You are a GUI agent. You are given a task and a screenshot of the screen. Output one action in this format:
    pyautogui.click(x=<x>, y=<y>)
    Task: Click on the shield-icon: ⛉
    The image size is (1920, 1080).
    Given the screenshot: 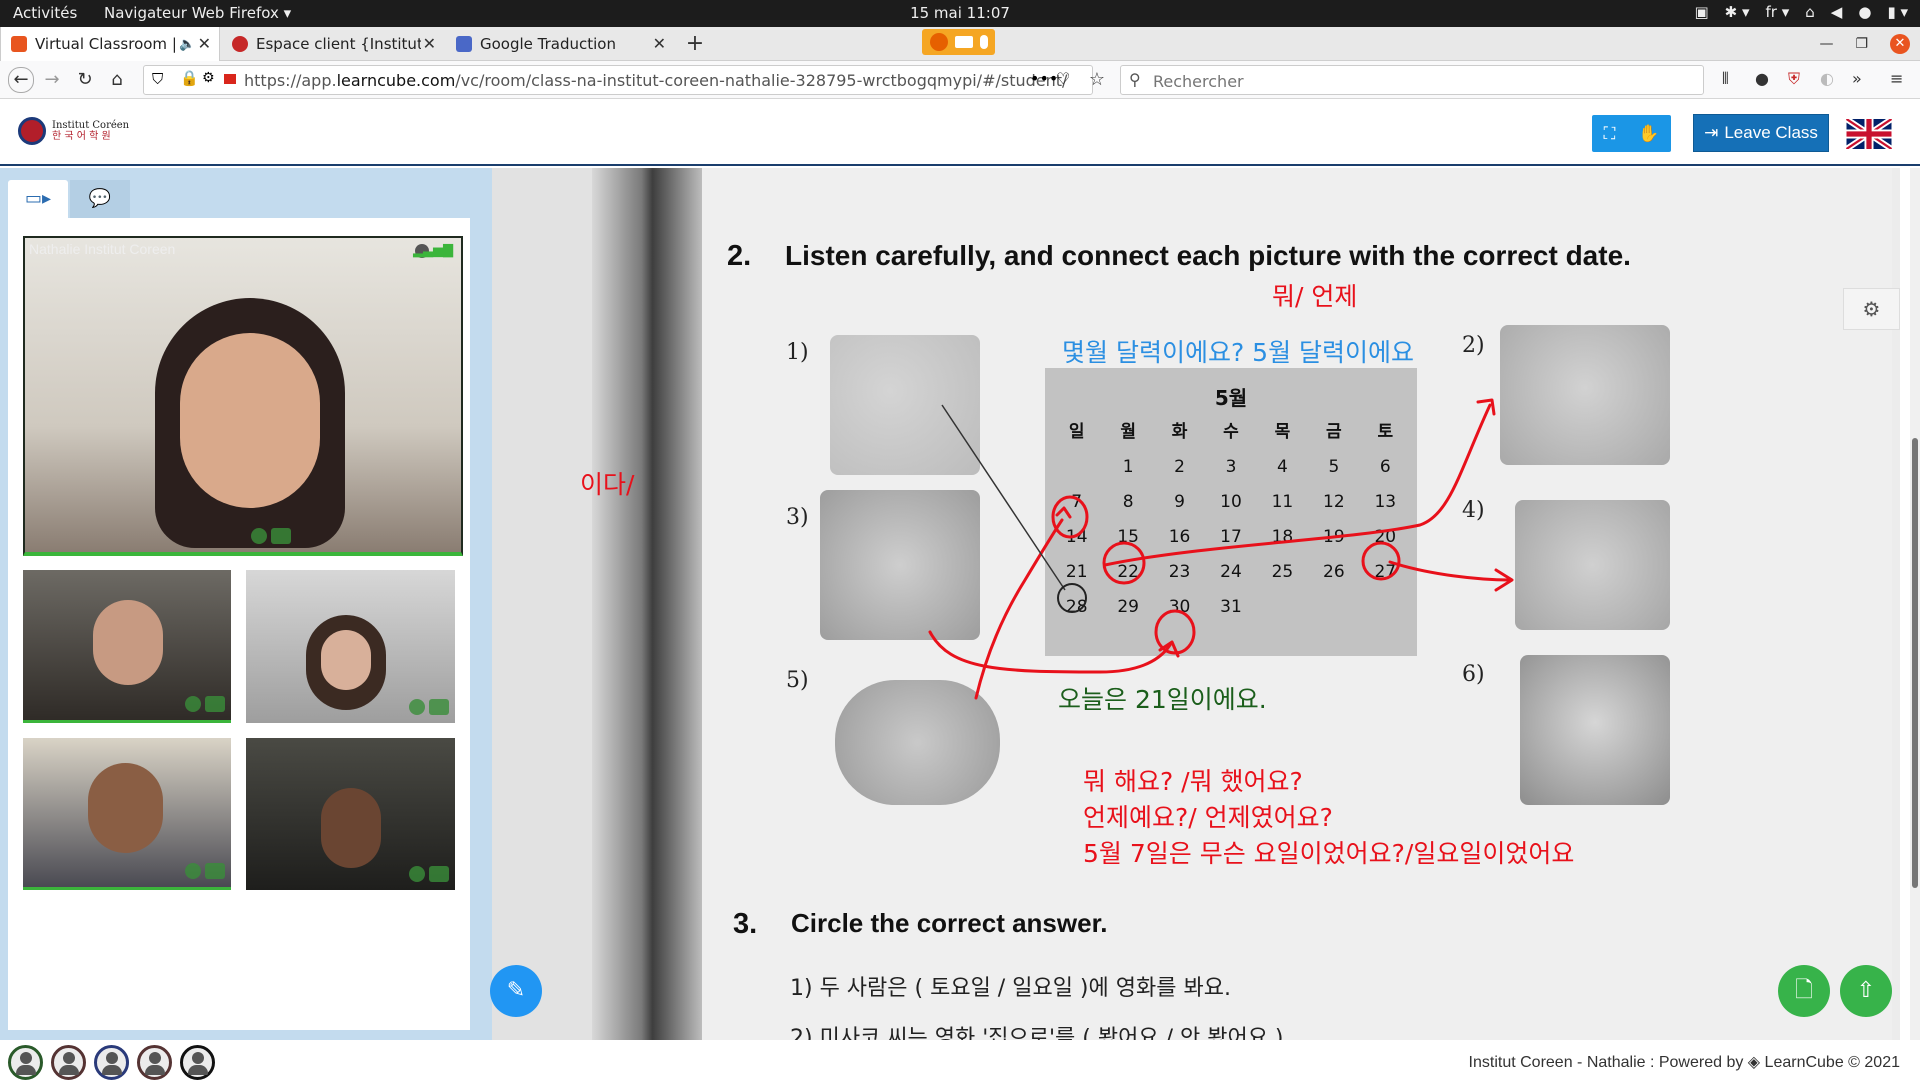 What is the action you would take?
    pyautogui.click(x=157, y=79)
    